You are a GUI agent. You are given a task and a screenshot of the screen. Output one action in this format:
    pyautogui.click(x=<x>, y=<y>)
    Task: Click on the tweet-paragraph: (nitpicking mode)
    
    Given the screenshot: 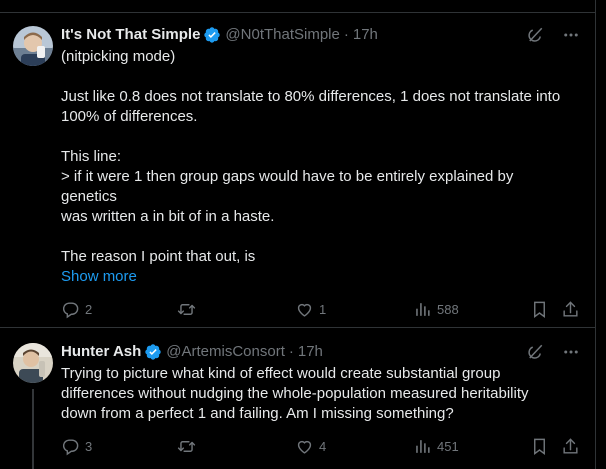 What is the action you would take?
    pyautogui.click(x=118, y=56)
    